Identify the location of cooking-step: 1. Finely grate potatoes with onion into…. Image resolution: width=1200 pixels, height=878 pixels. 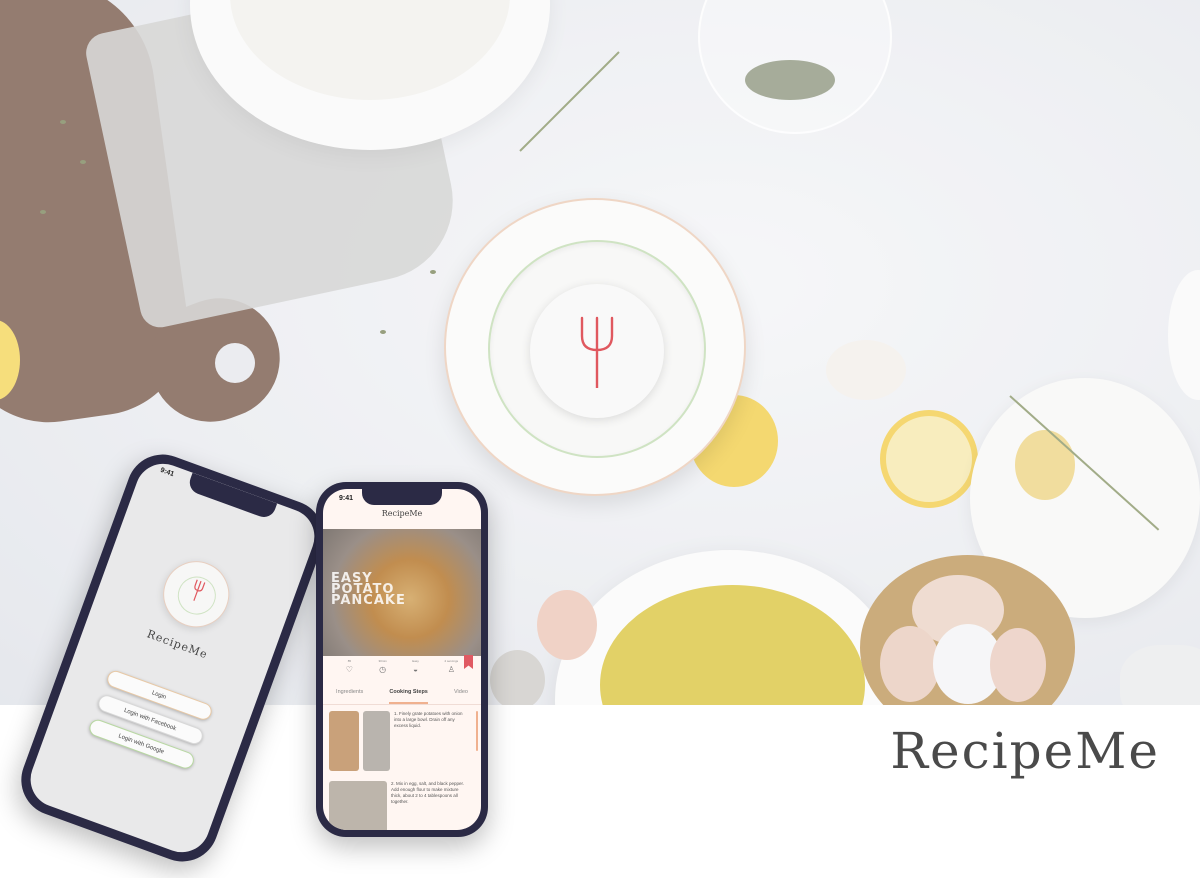
(402, 741).